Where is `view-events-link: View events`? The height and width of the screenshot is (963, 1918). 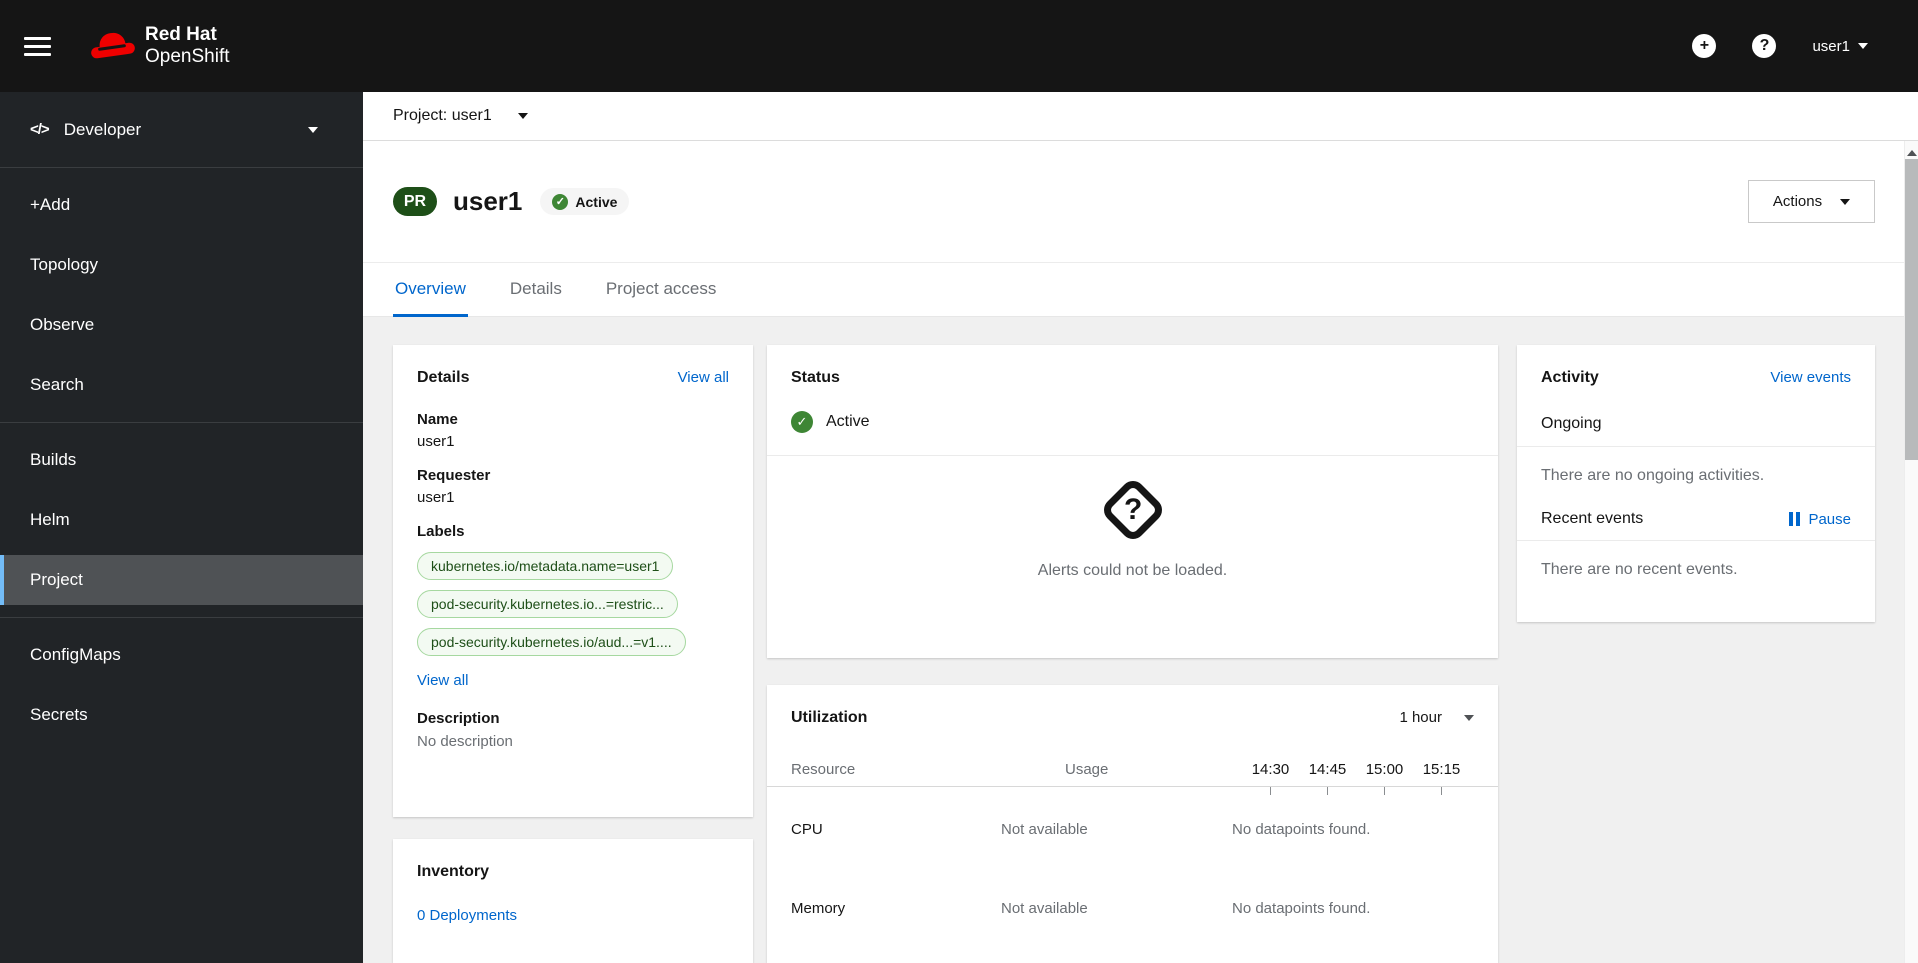 view-events-link: View events is located at coordinates (1810, 377).